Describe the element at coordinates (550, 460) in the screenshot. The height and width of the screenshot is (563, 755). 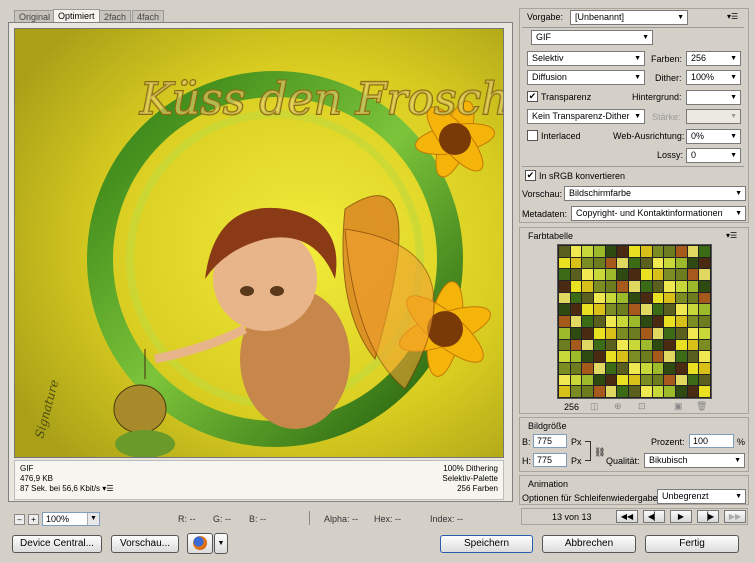
I see `height-input: 775` at that location.